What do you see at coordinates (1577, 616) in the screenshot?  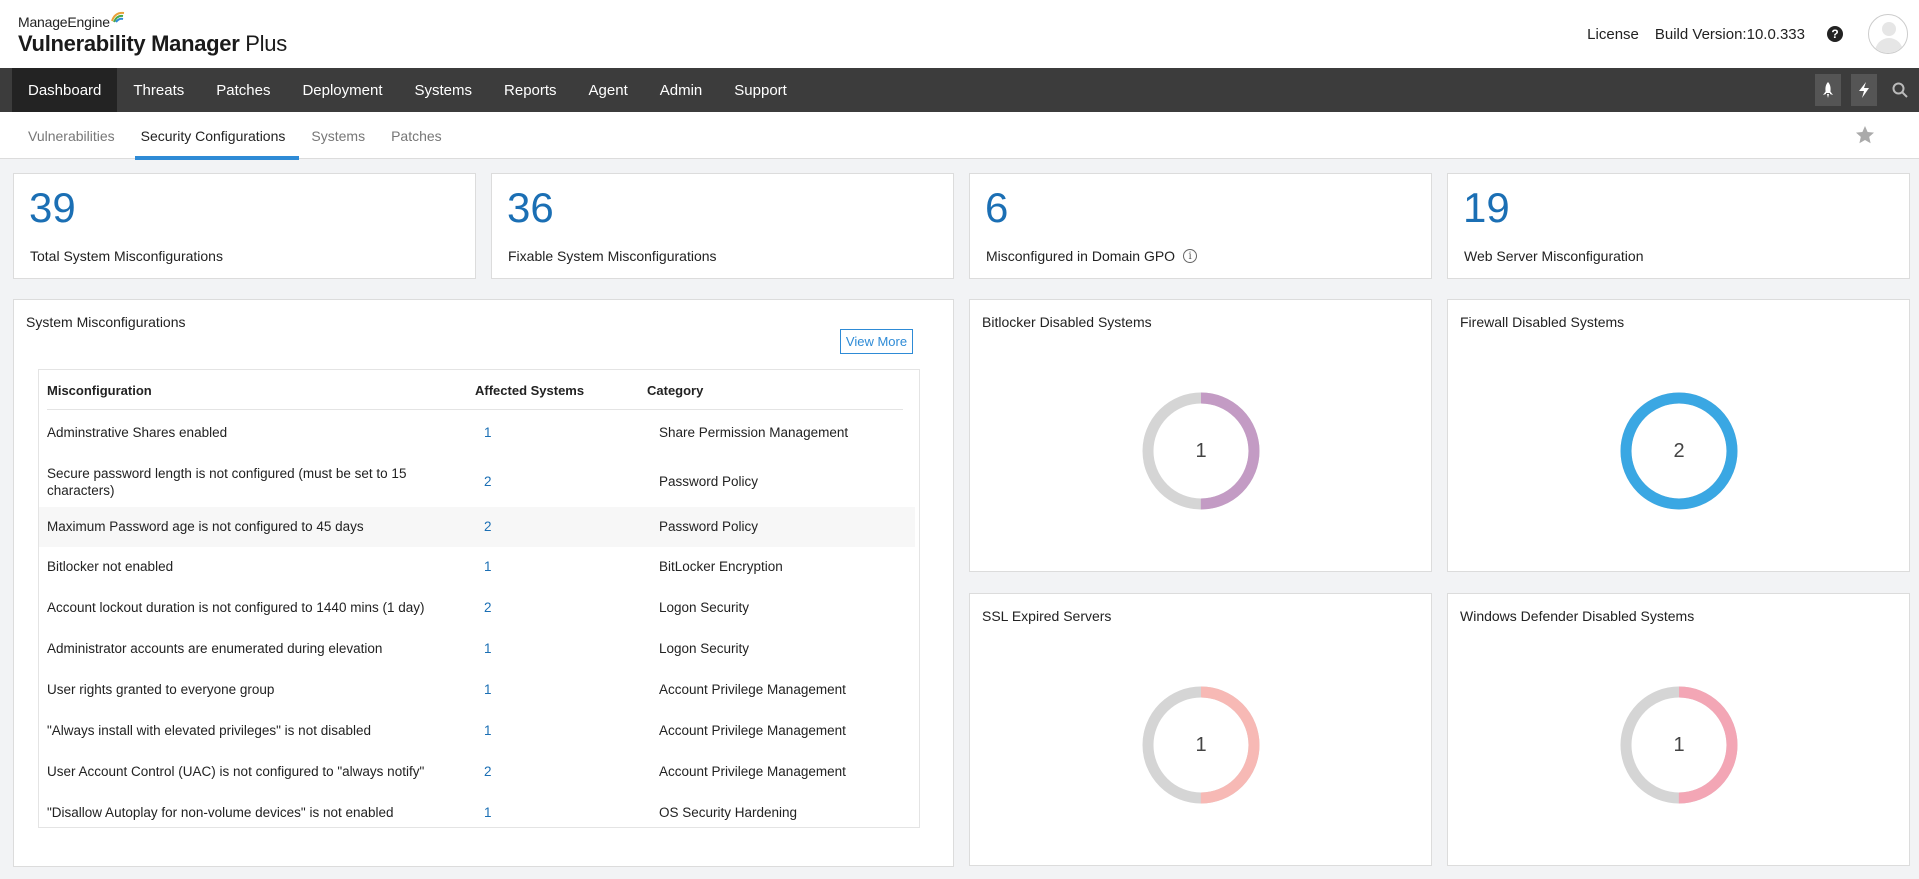 I see `panel-title: Windows Defender Disabled Systems` at bounding box center [1577, 616].